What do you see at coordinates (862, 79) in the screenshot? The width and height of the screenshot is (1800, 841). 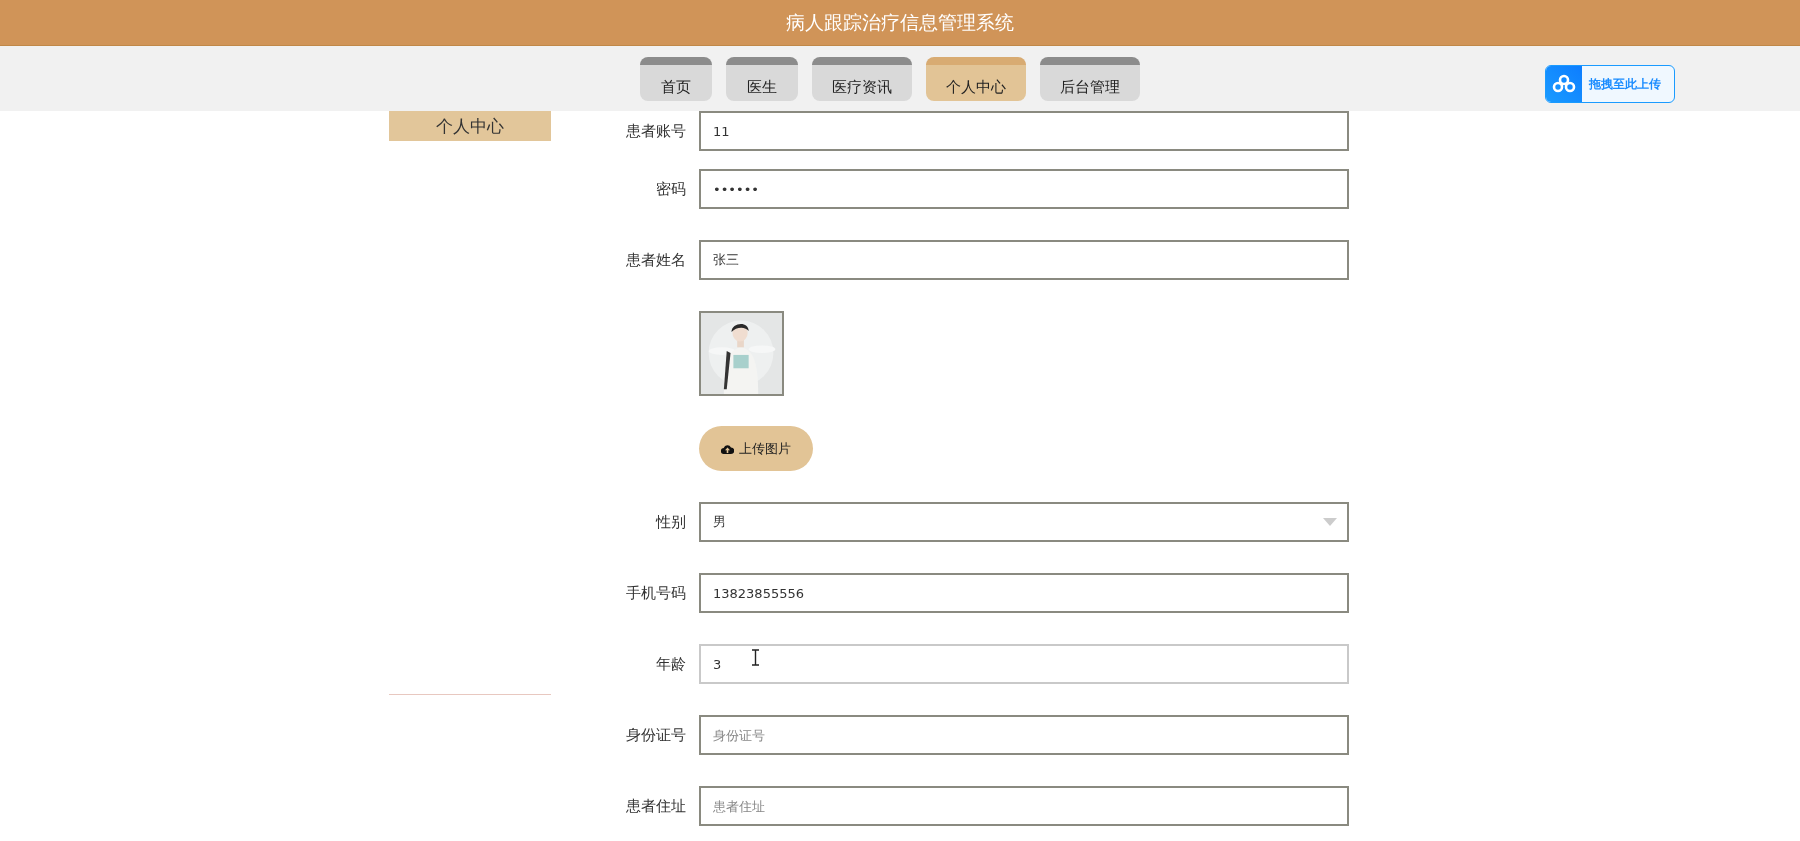 I see `nav-tab: 医疗资讯` at bounding box center [862, 79].